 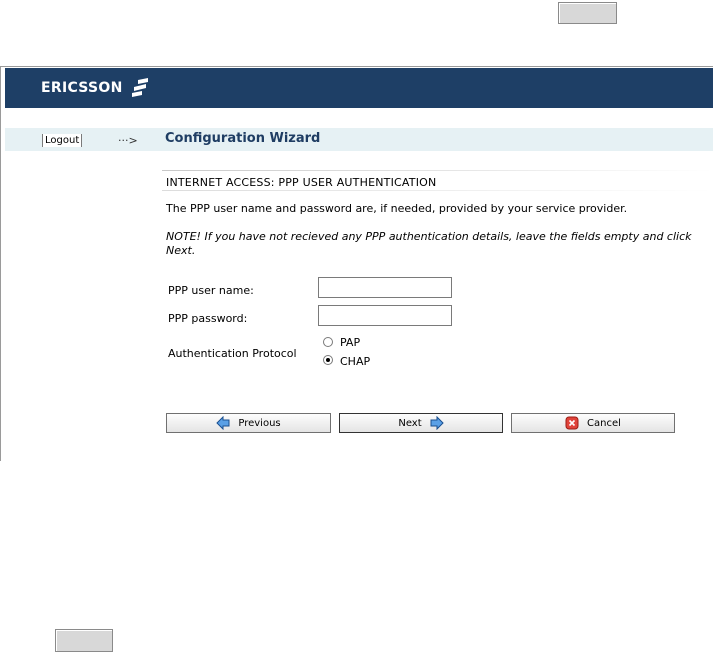 What do you see at coordinates (355, 361) in the screenshot?
I see `chap-label: CHAP` at bounding box center [355, 361].